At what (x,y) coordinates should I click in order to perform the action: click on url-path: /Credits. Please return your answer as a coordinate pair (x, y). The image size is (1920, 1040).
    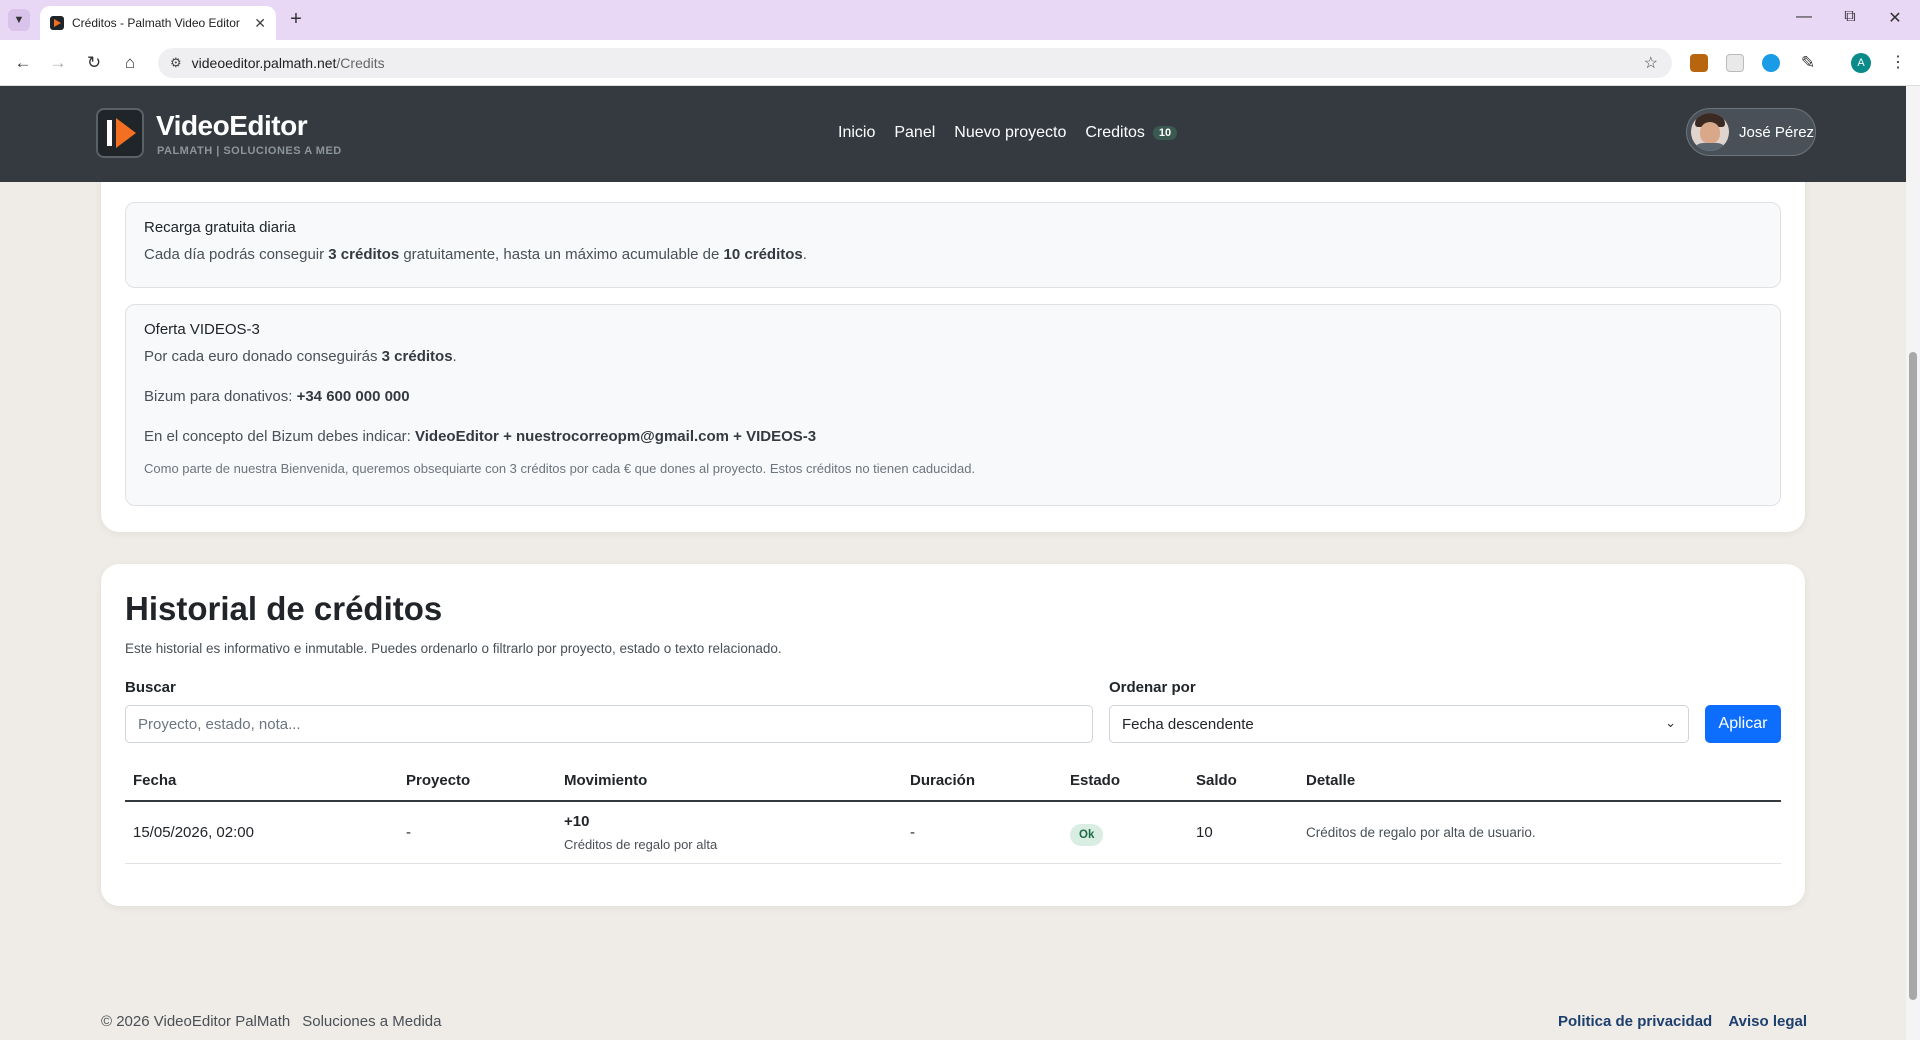
    Looking at the image, I should click on (360, 63).